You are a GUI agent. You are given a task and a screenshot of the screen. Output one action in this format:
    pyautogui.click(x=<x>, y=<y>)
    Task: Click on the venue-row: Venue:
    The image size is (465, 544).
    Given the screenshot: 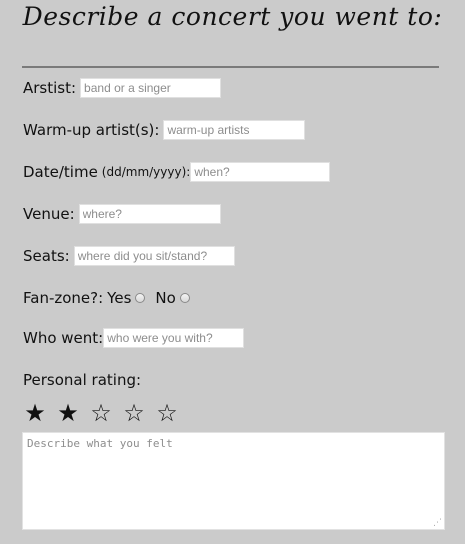 What is the action you would take?
    pyautogui.click(x=122, y=214)
    